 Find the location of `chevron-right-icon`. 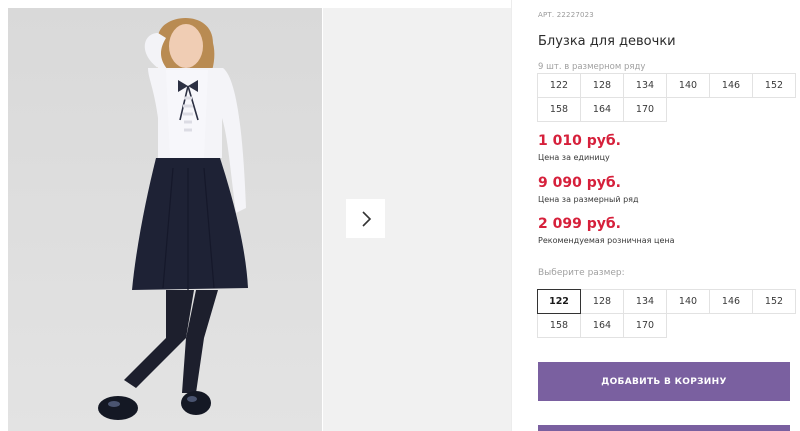

chevron-right-icon is located at coordinates (366, 218).